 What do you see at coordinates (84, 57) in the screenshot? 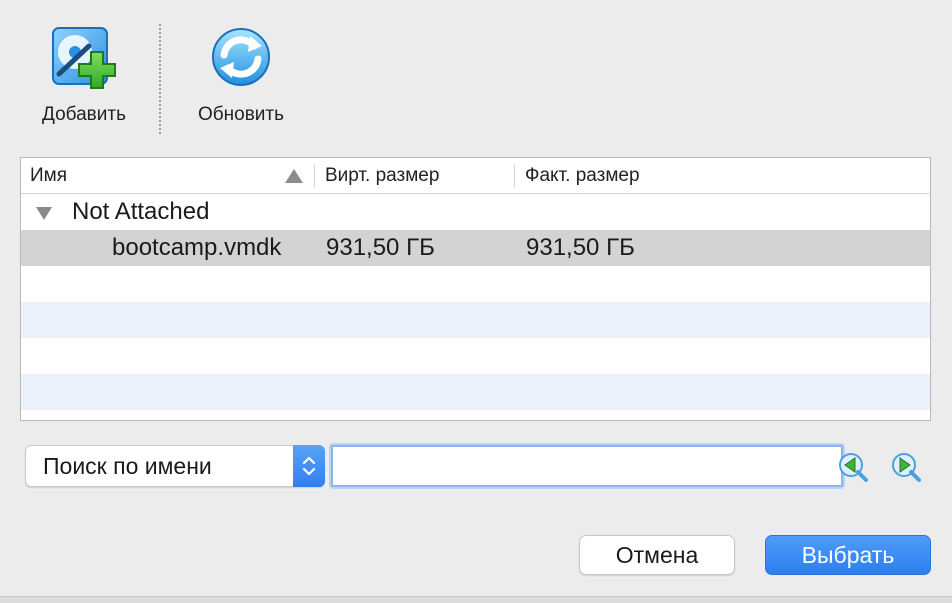
I see `add-disk-icon` at bounding box center [84, 57].